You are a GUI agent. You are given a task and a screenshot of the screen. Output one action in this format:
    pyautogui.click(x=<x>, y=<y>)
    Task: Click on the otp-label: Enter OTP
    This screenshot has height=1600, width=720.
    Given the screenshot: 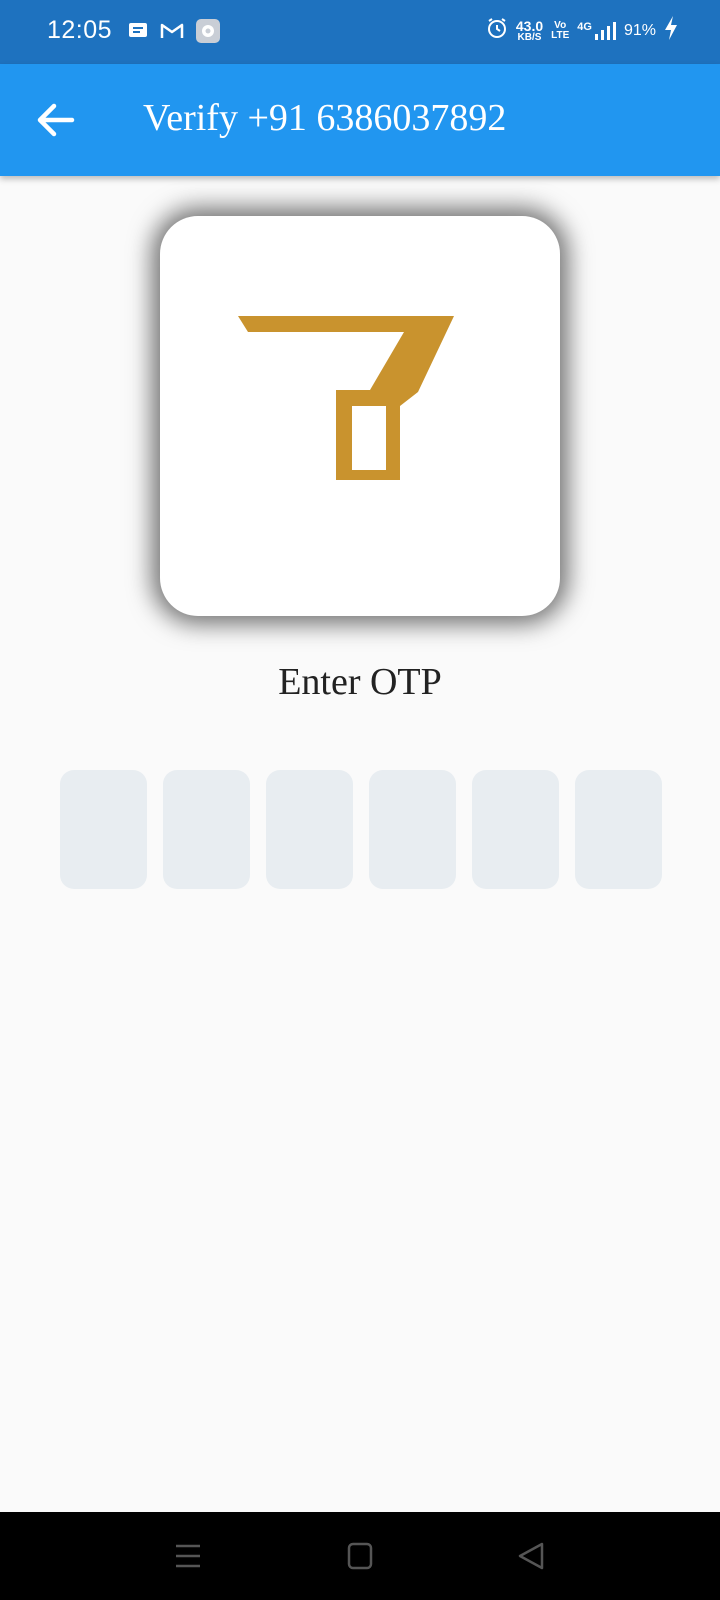 What is the action you would take?
    pyautogui.click(x=360, y=682)
    